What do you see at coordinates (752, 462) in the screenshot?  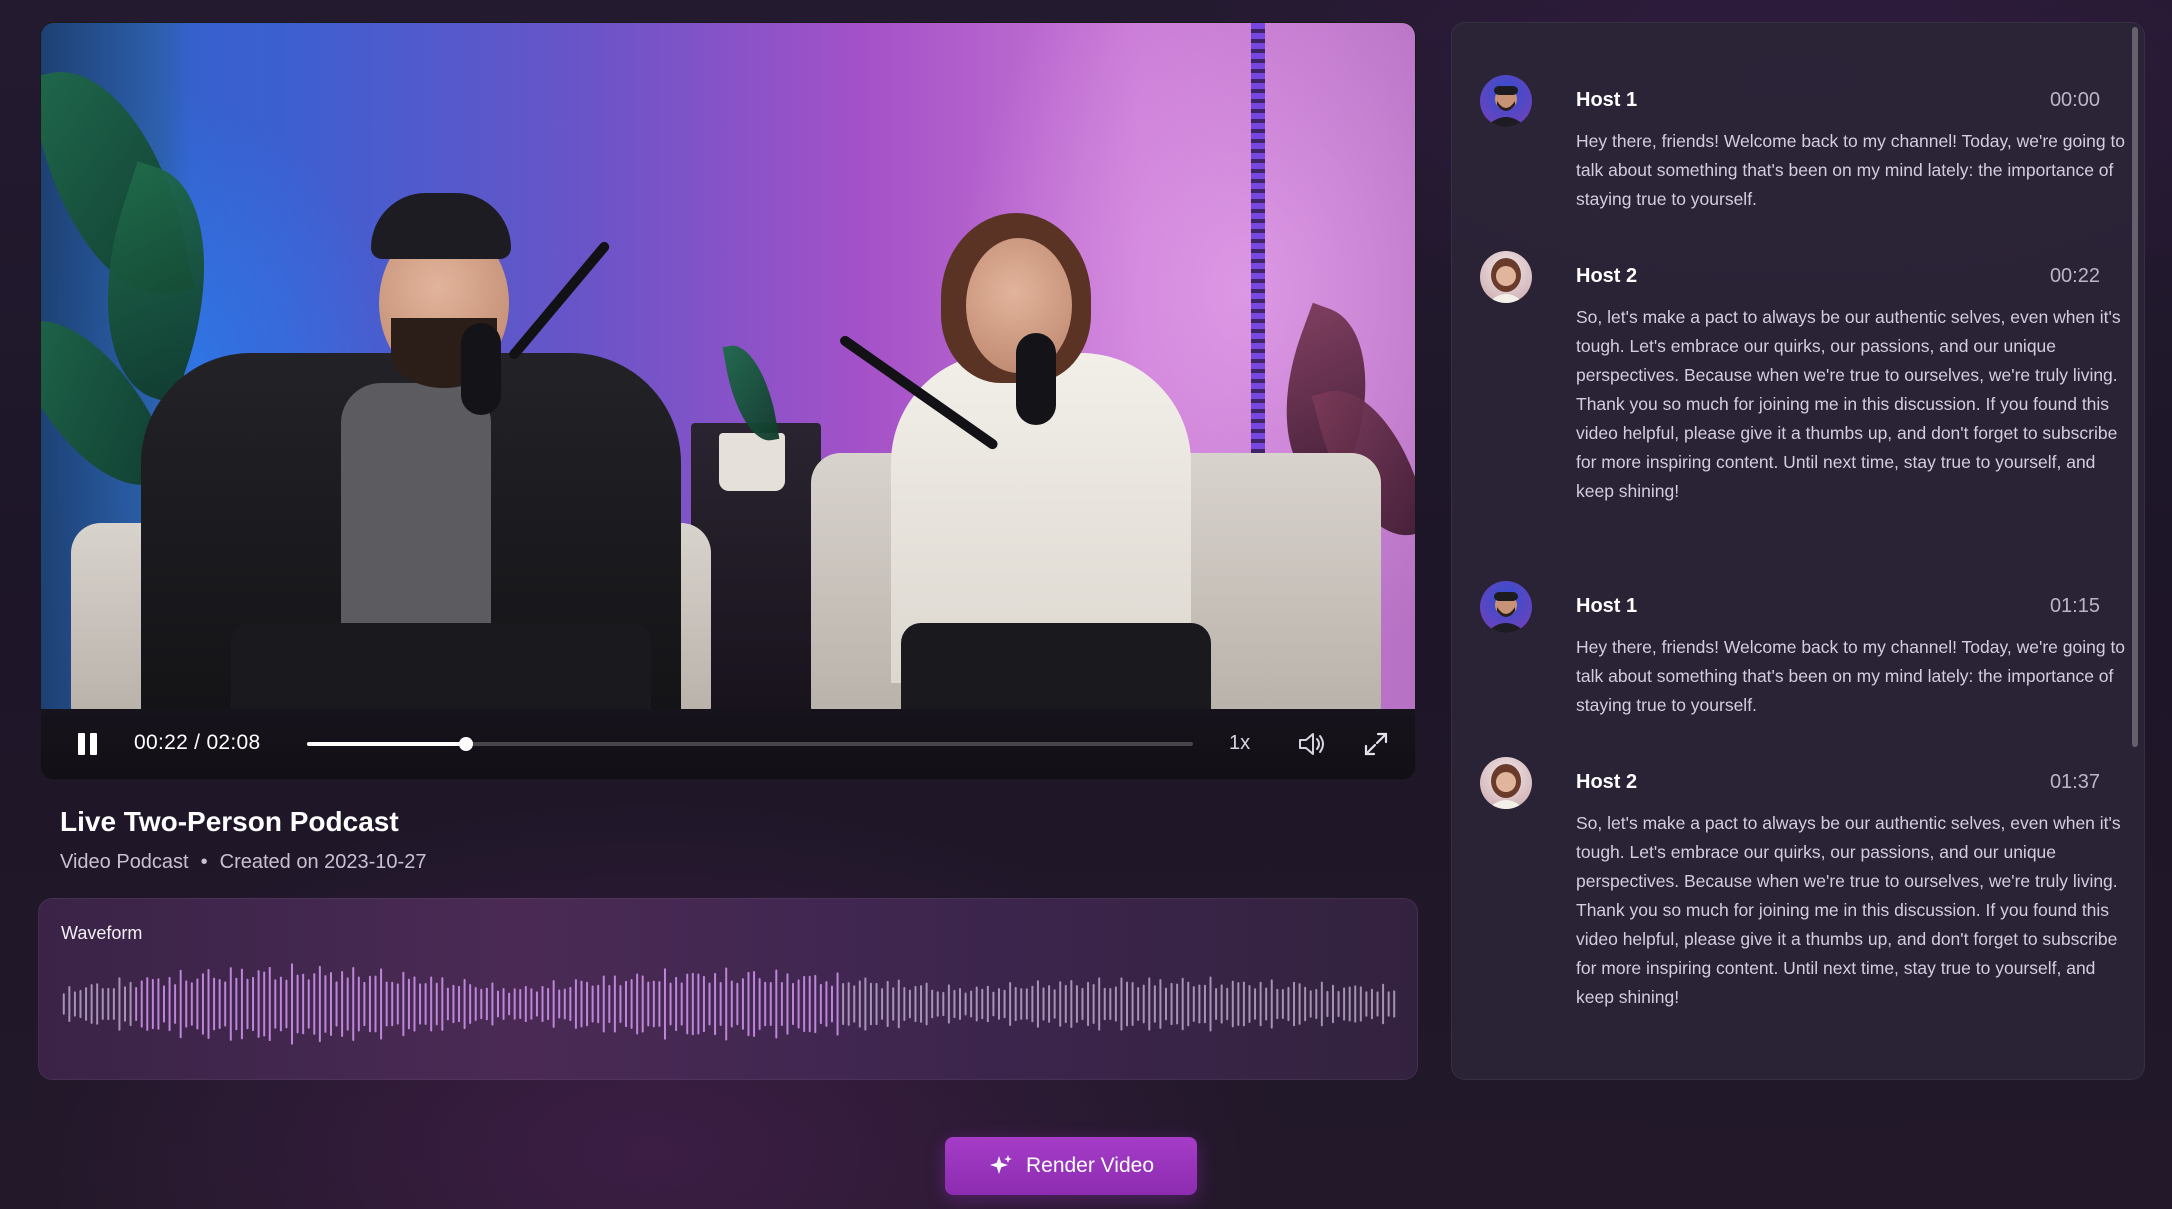 I see `plant-pot` at bounding box center [752, 462].